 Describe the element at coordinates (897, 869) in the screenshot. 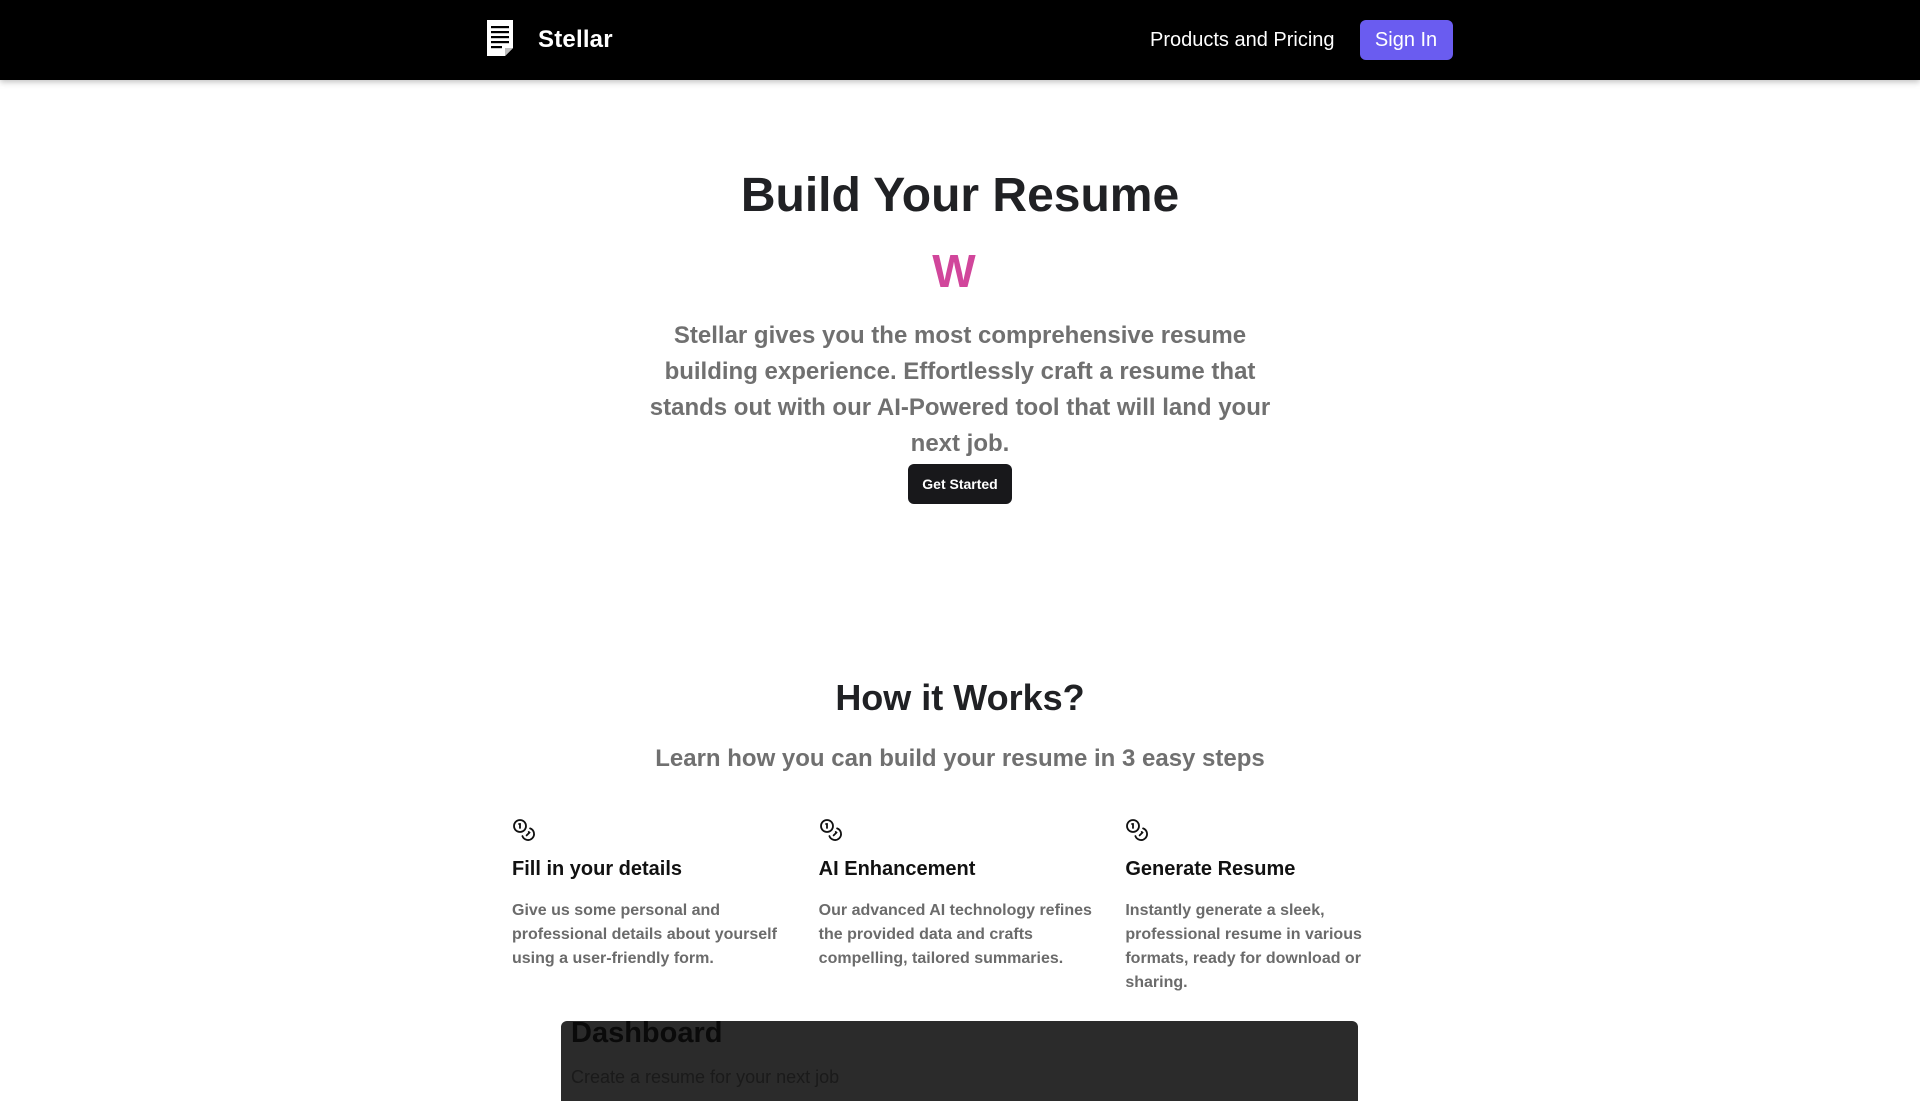

I see `step-title: AI Enhancement` at that location.